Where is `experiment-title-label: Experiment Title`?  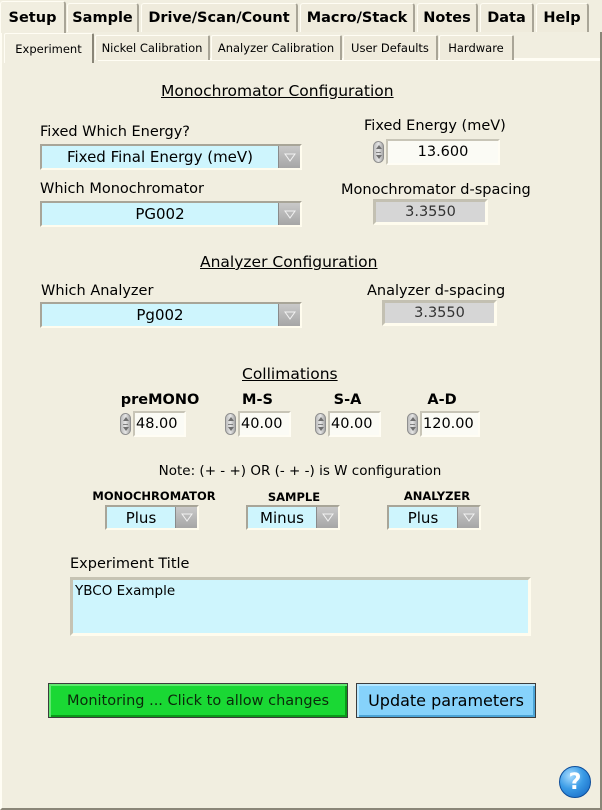 experiment-title-label: Experiment Title is located at coordinates (130, 564).